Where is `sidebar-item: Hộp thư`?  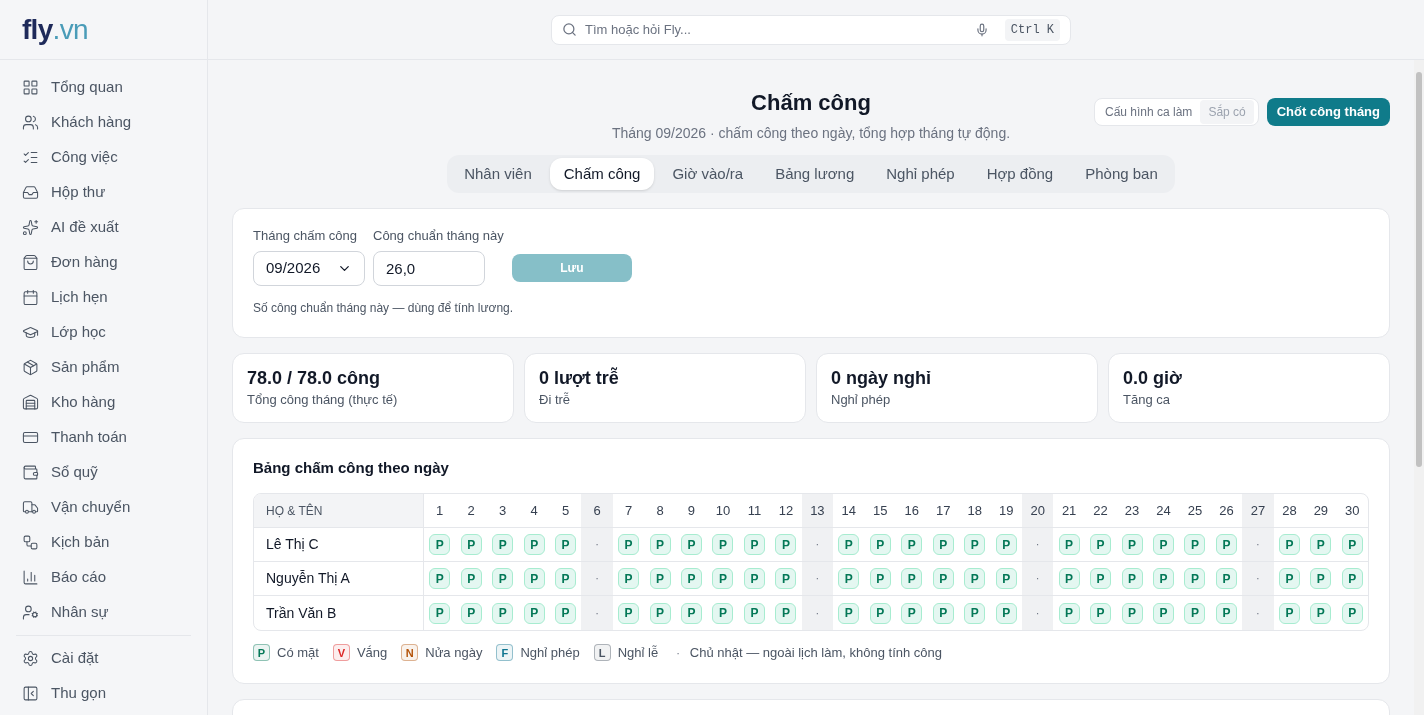 sidebar-item: Hộp thư is located at coordinates (103, 192).